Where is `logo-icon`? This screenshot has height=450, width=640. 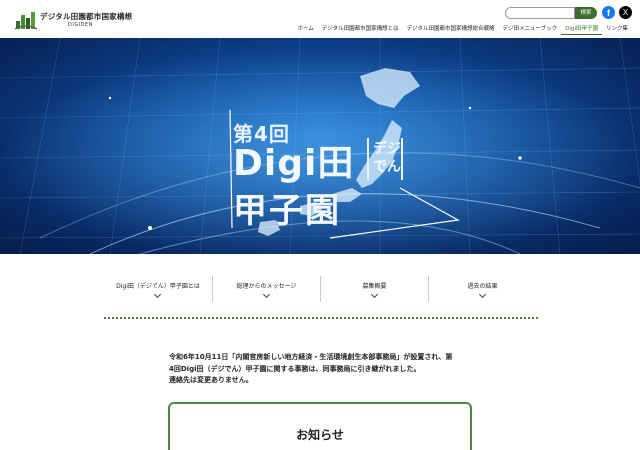 logo-icon is located at coordinates (26, 20).